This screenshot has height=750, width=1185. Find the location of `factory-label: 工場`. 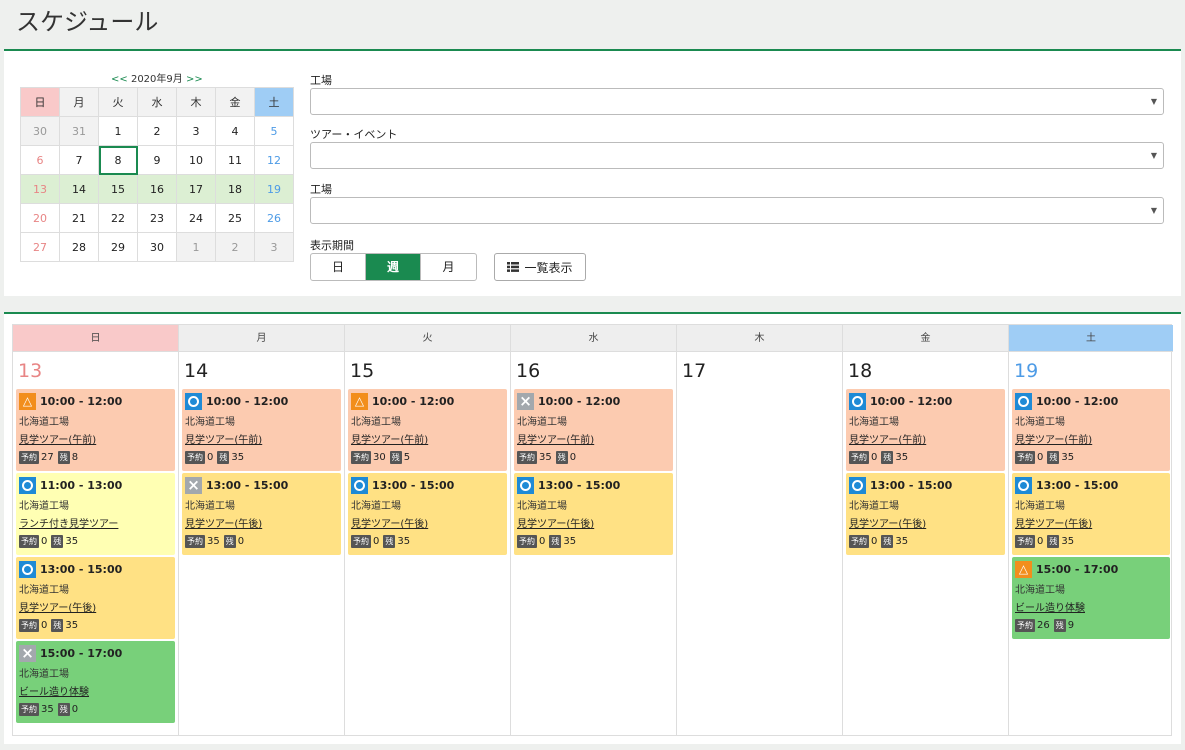

factory-label: 工場 is located at coordinates (321, 80).